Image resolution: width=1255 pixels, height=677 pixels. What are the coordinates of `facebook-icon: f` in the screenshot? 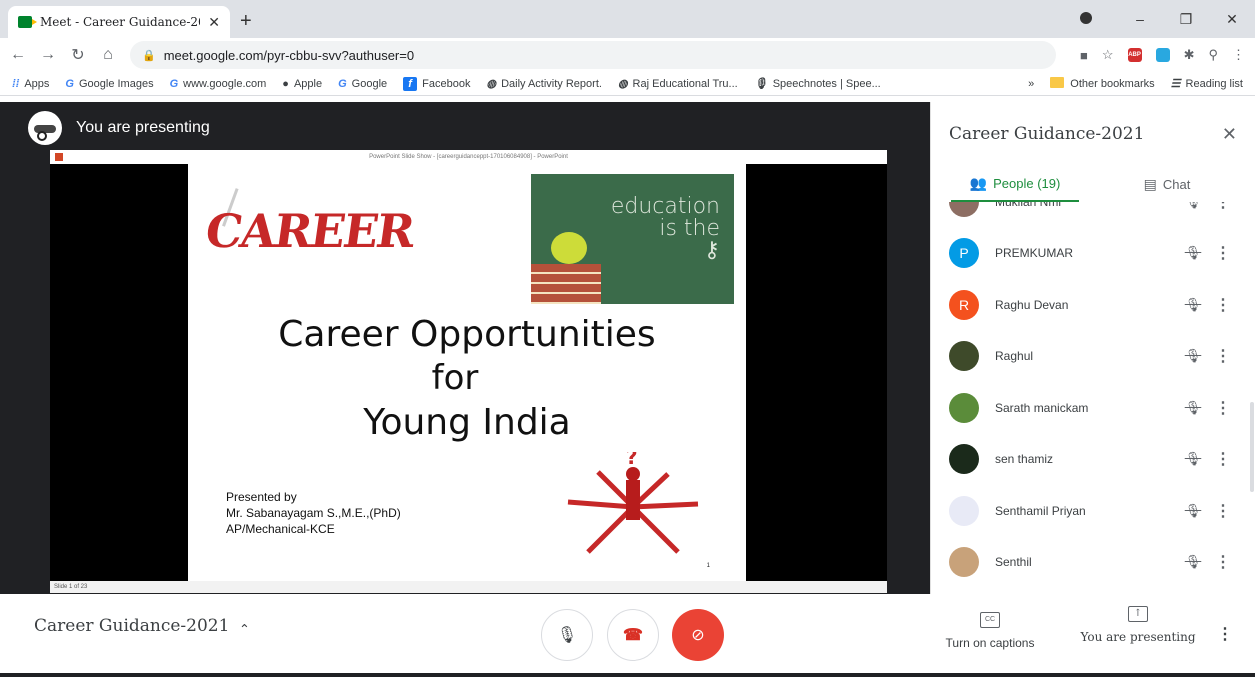 It's located at (410, 83).